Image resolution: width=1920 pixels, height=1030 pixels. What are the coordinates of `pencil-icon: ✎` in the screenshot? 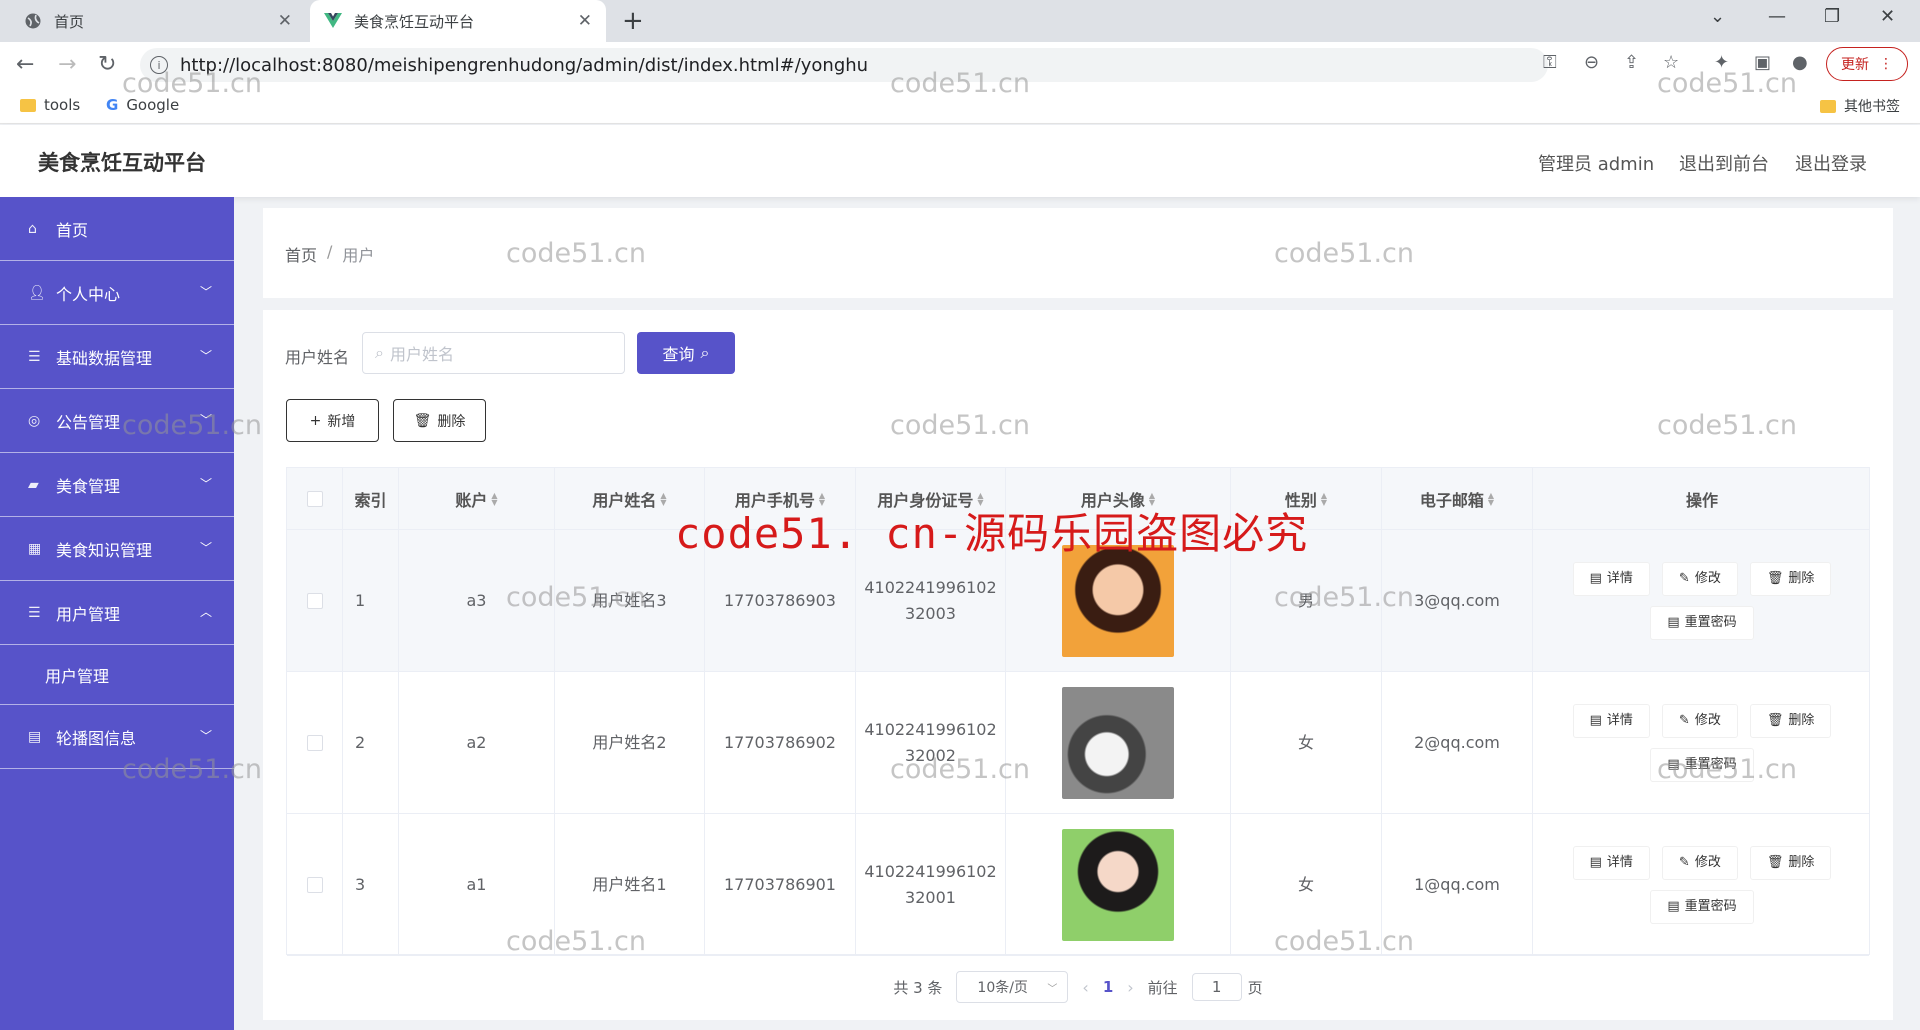 It's located at (1684, 862).